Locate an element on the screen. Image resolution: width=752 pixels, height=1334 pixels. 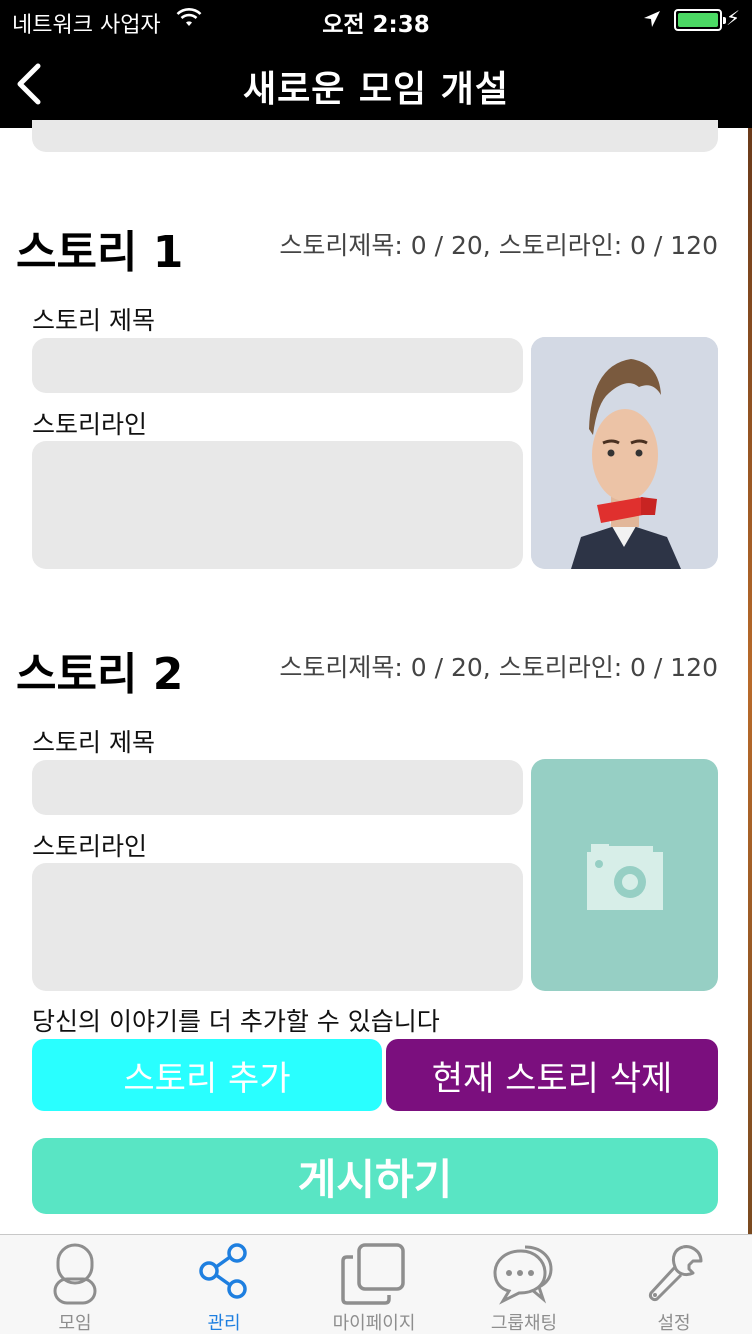
previous-field is located at coordinates (375, 136).